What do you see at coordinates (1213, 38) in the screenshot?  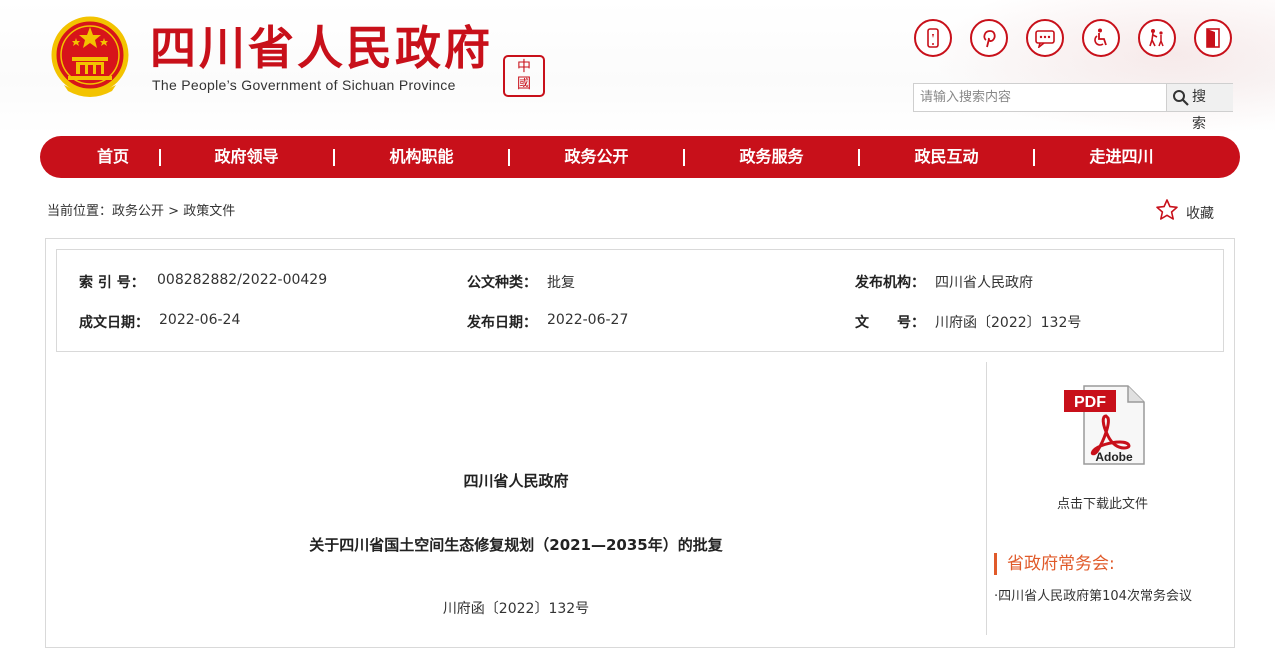 I see `exit-door-icon` at bounding box center [1213, 38].